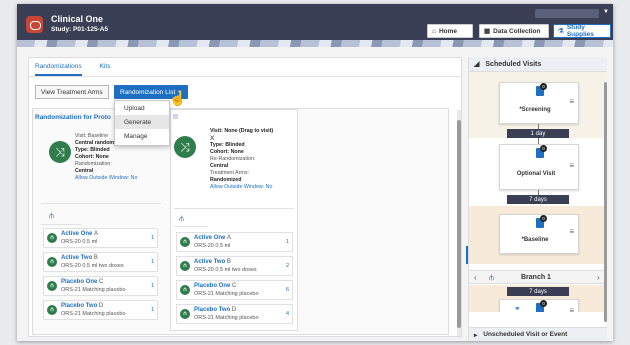 The image size is (630, 345). Describe the element at coordinates (84, 171) in the screenshot. I see `card-rerand-value: Central` at that location.